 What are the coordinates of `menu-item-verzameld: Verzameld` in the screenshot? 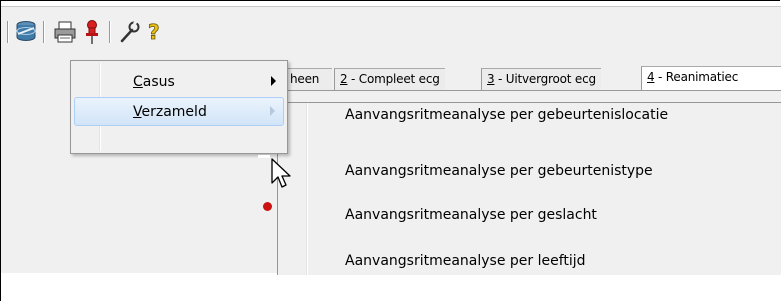 It's located at (179, 111).